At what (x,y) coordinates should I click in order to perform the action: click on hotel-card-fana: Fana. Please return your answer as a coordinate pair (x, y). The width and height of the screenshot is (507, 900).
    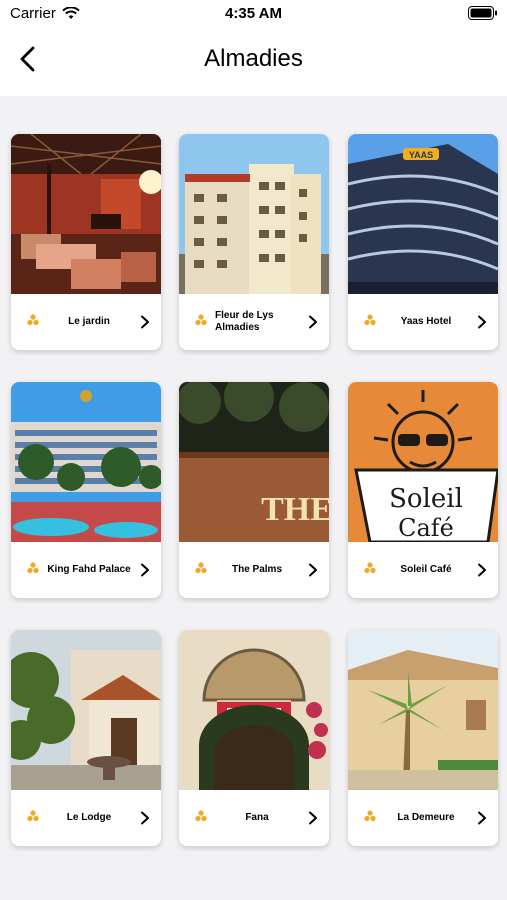
    Looking at the image, I should click on (254, 738).